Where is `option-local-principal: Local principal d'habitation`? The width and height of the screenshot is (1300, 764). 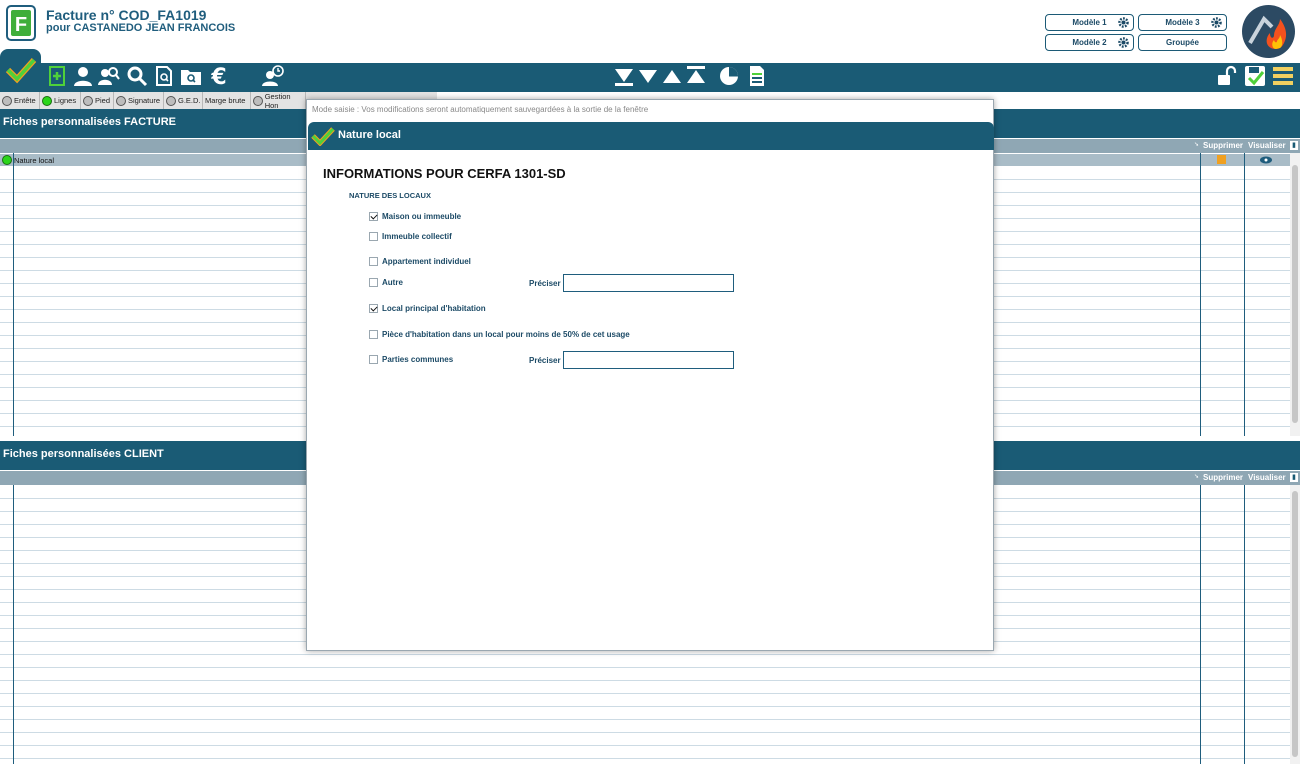 option-local-principal: Local principal d'habitation is located at coordinates (427, 308).